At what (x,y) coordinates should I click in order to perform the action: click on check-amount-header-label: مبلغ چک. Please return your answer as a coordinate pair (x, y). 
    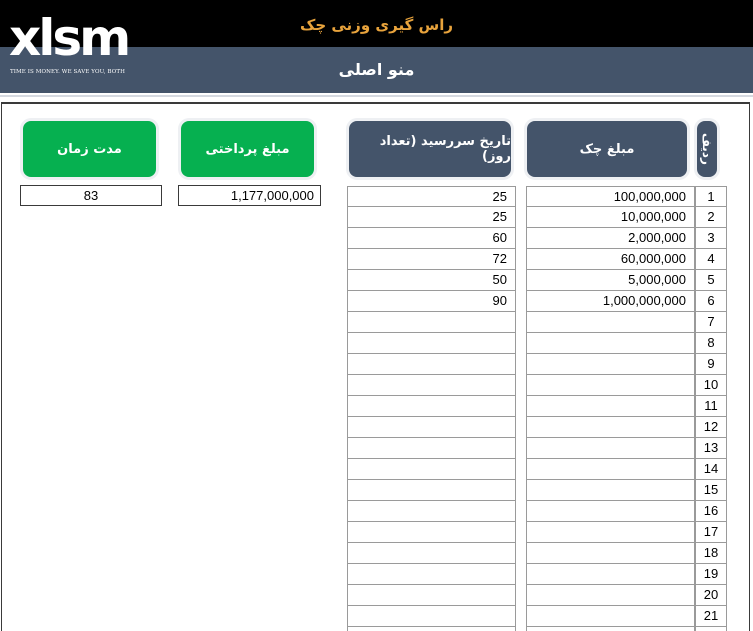
    Looking at the image, I should click on (607, 149).